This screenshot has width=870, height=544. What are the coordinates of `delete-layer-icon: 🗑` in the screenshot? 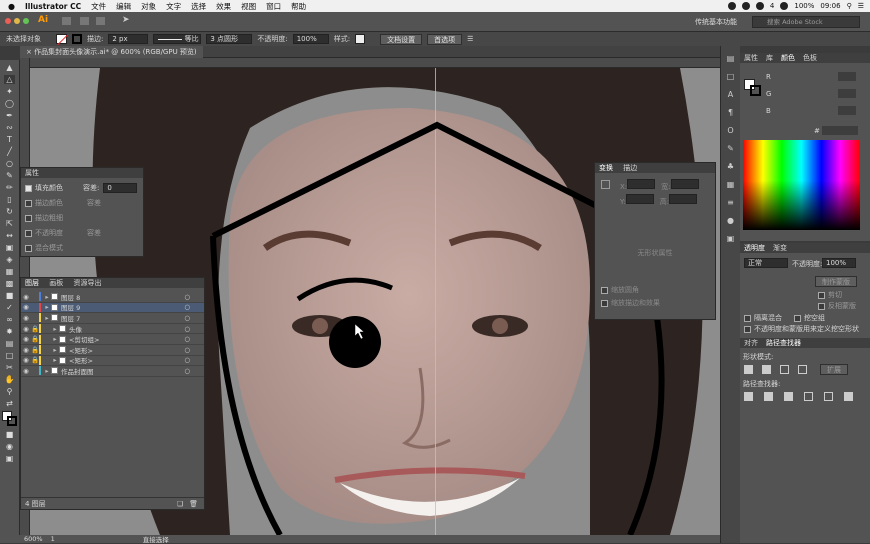 It's located at (193, 504).